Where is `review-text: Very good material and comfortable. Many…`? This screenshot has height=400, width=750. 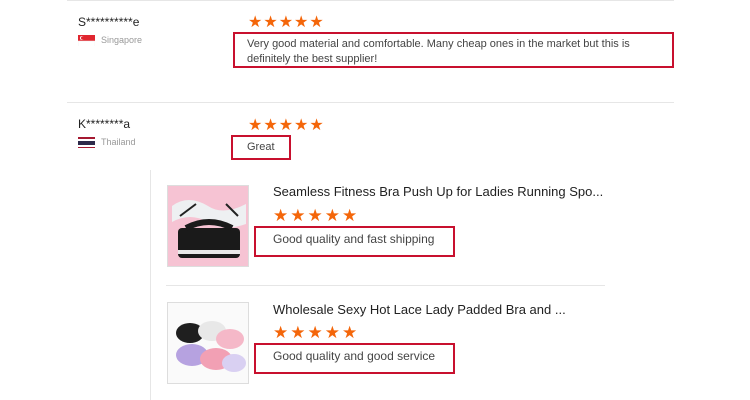 review-text: Very good material and comfortable. Many… is located at coordinates (438, 51).